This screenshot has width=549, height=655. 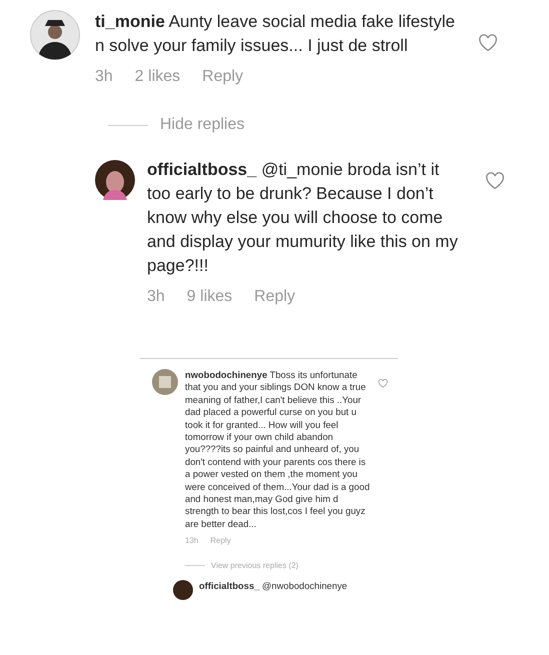 What do you see at coordinates (254, 565) in the screenshot?
I see `view-replies-link: View previous replies (2)` at bounding box center [254, 565].